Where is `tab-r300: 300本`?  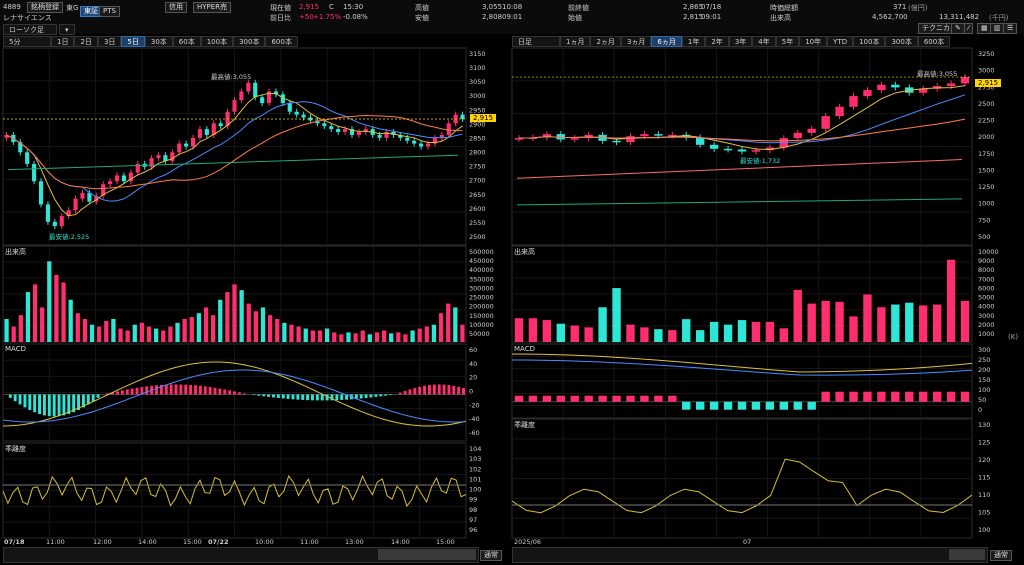
tab-r300: 300本 is located at coordinates (901, 41).